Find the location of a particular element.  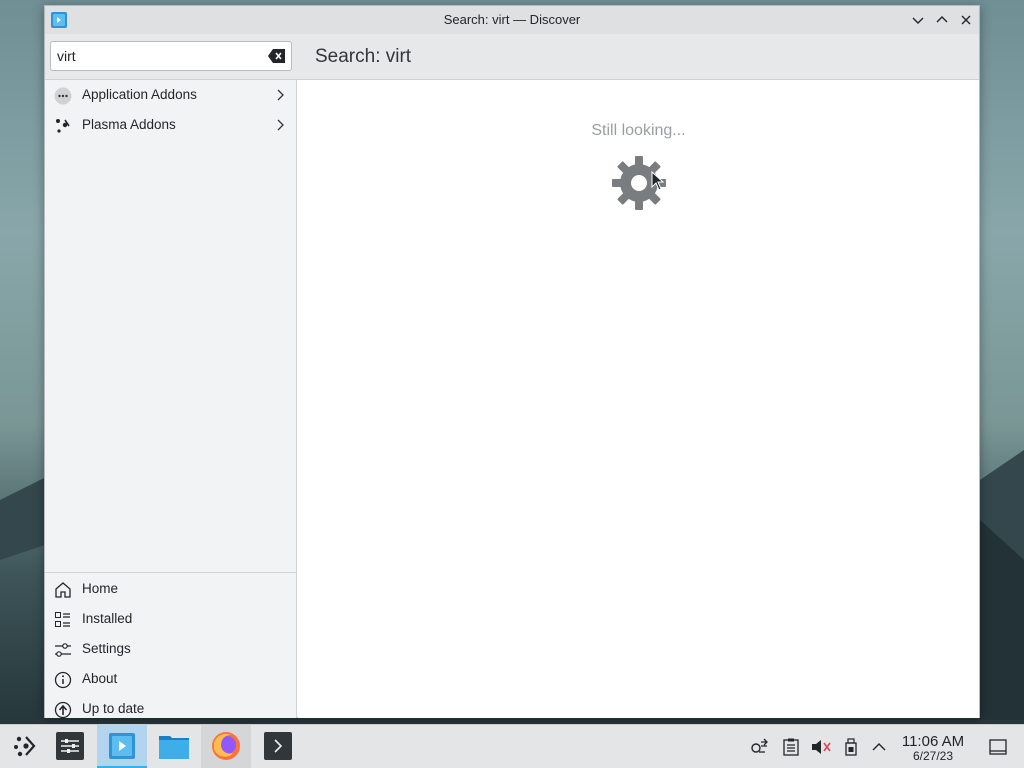

close-icon is located at coordinates (966, 20).